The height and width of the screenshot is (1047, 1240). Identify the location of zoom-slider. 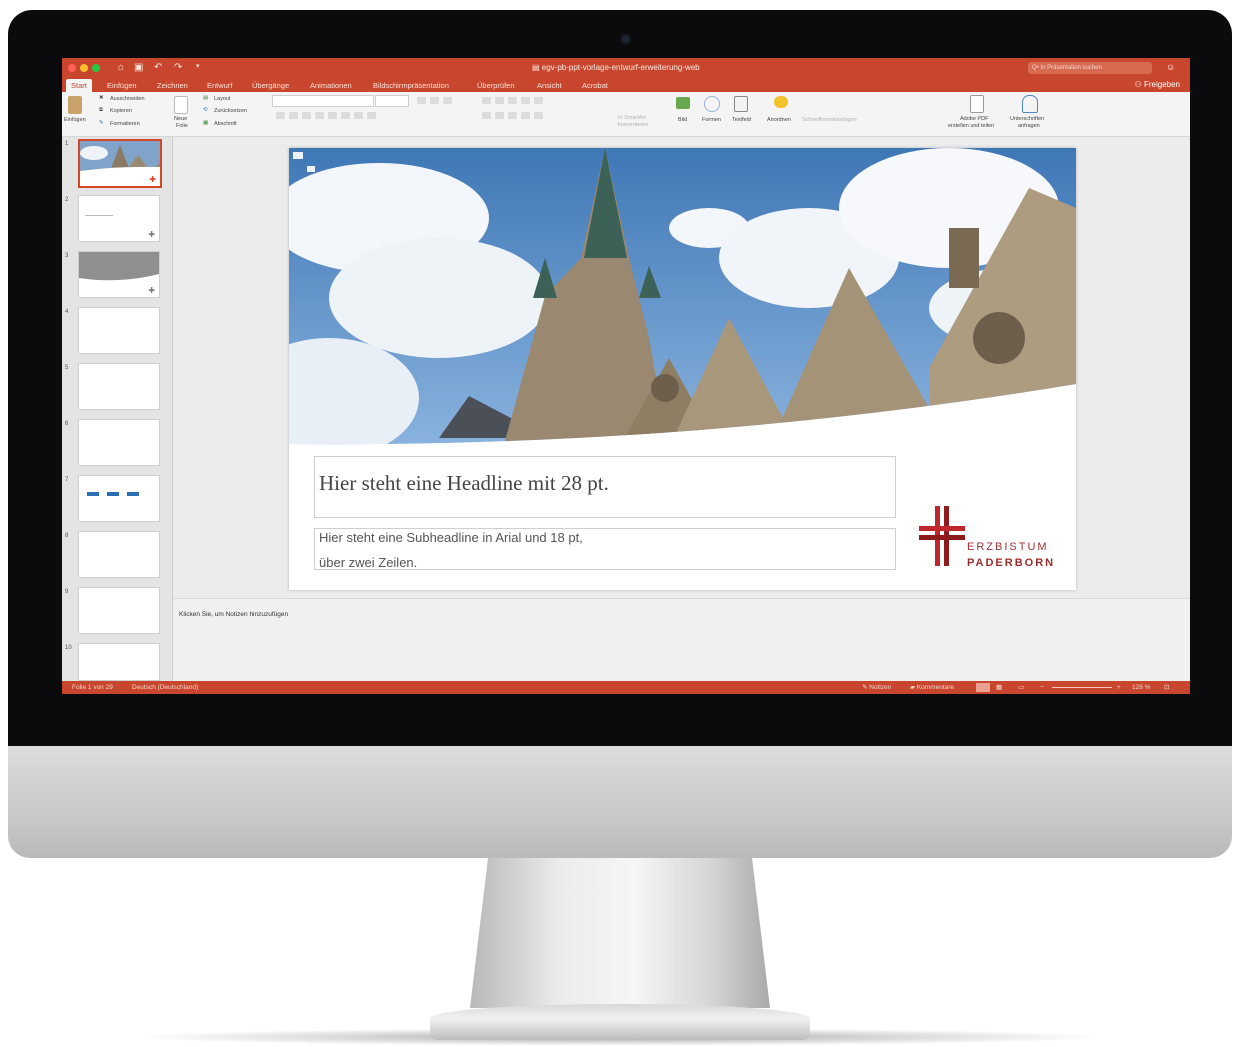
(1082, 687).